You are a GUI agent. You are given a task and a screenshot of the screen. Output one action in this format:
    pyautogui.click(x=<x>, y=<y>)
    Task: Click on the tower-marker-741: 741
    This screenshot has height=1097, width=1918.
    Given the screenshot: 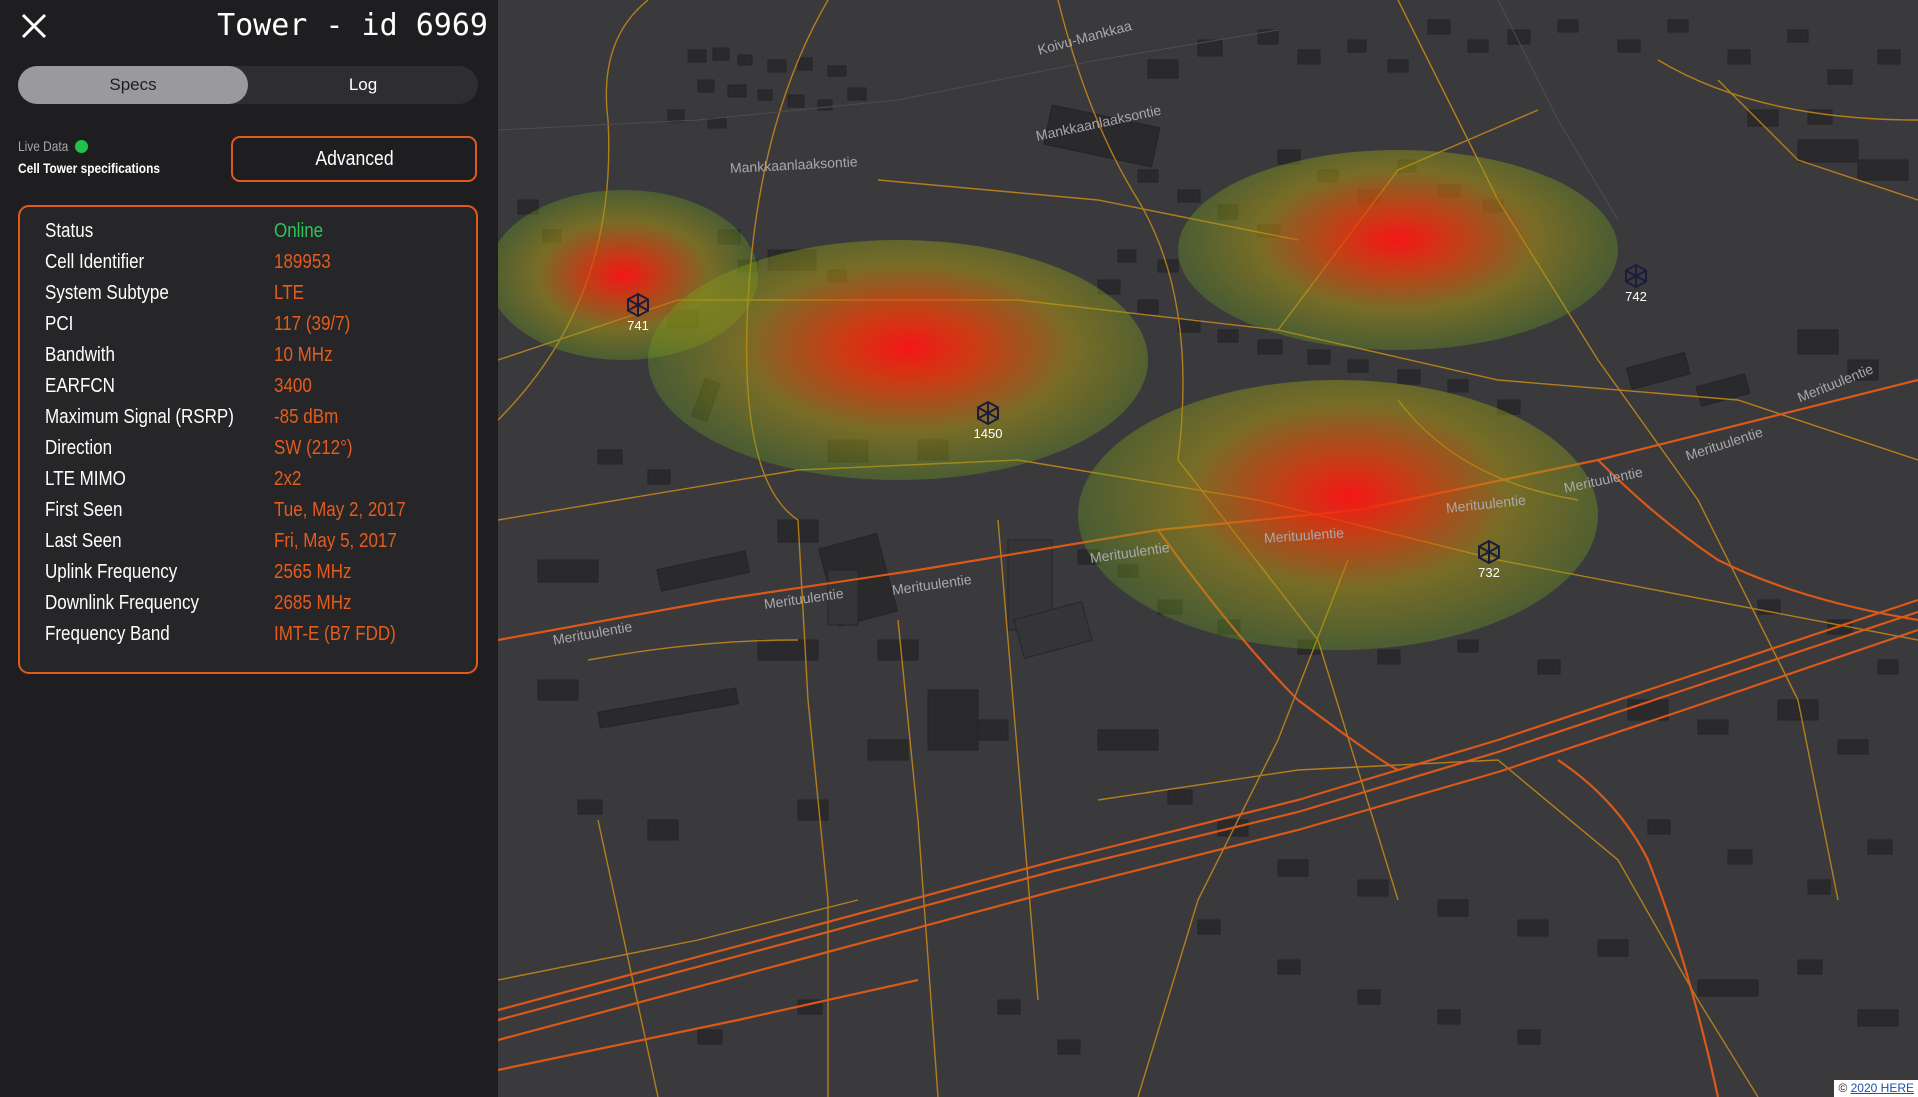 What is the action you would take?
    pyautogui.click(x=638, y=312)
    